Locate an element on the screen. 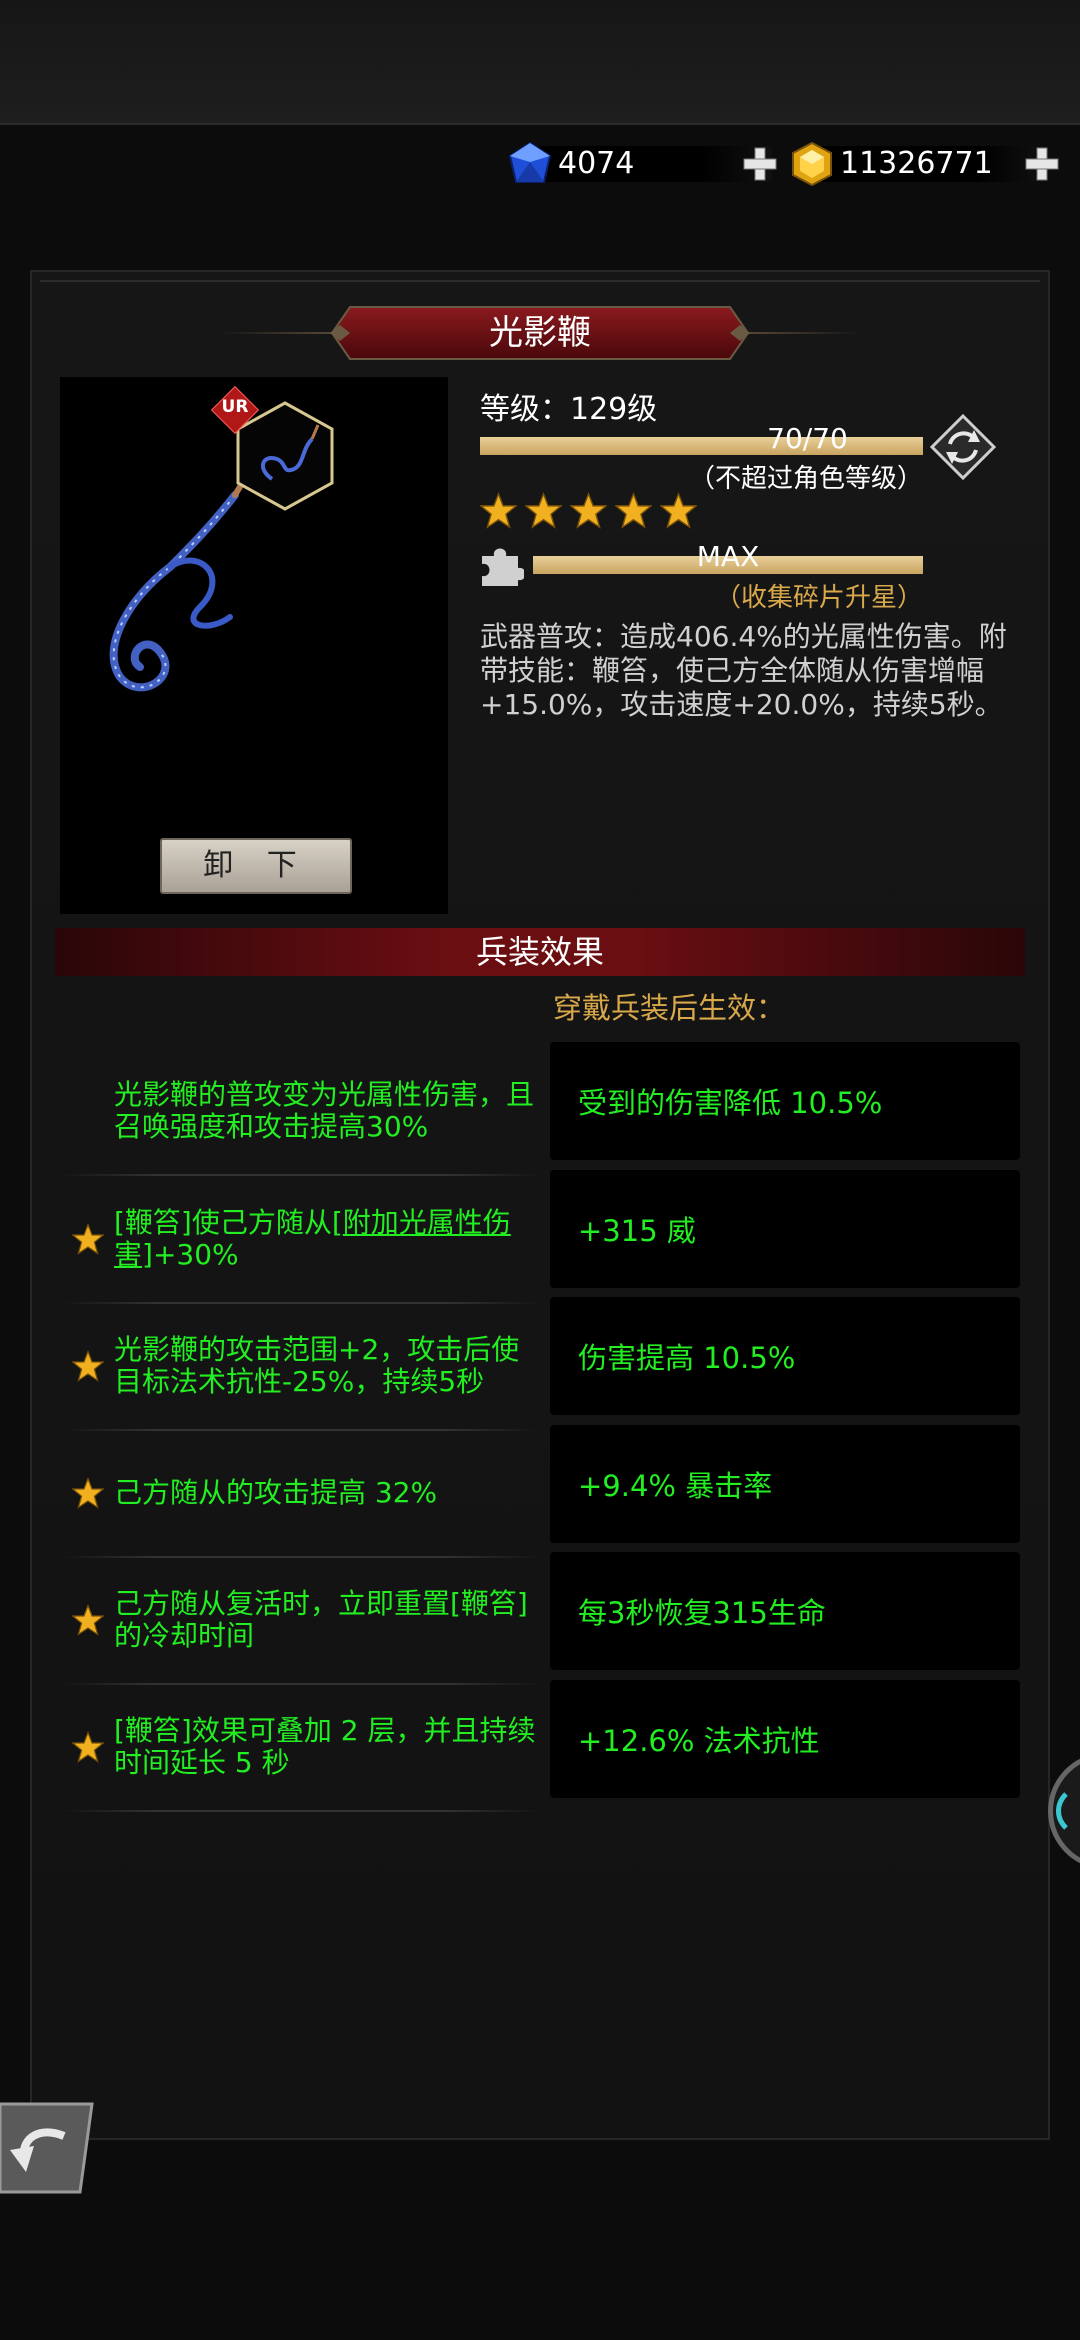 The image size is (1080, 2340). add-gold-button is located at coordinates (1042, 164).